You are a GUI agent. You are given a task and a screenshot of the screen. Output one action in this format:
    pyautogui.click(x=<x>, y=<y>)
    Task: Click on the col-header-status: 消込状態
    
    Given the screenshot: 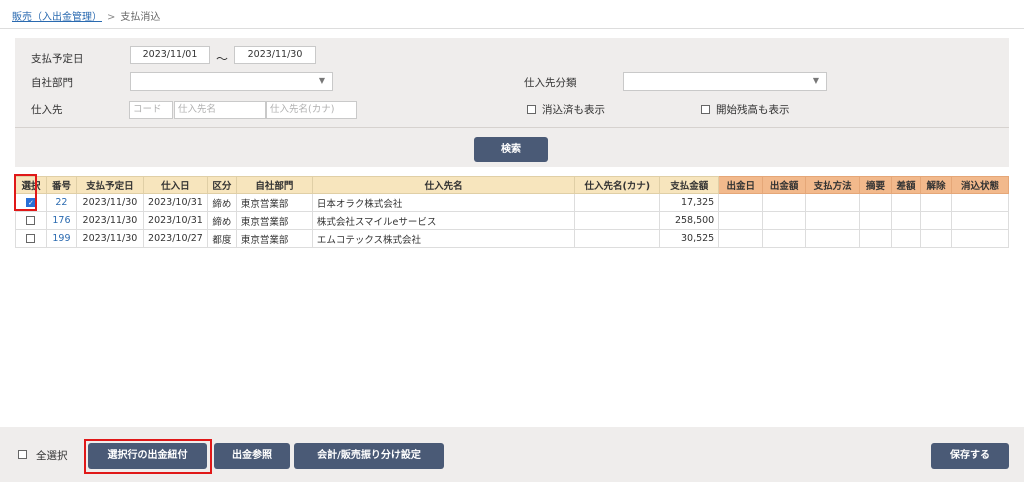 What is the action you would take?
    pyautogui.click(x=980, y=185)
    